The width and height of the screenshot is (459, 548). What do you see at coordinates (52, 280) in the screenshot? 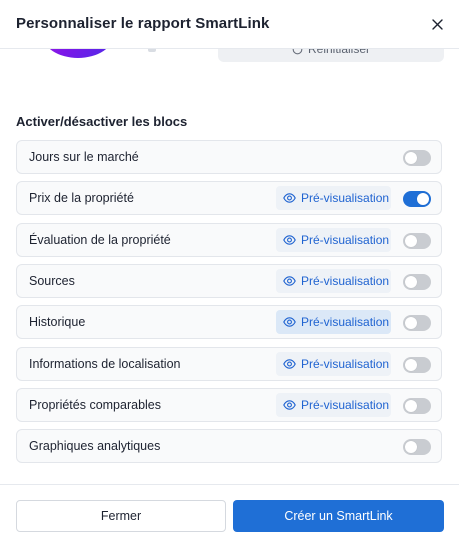
I see `block-label: Sources` at bounding box center [52, 280].